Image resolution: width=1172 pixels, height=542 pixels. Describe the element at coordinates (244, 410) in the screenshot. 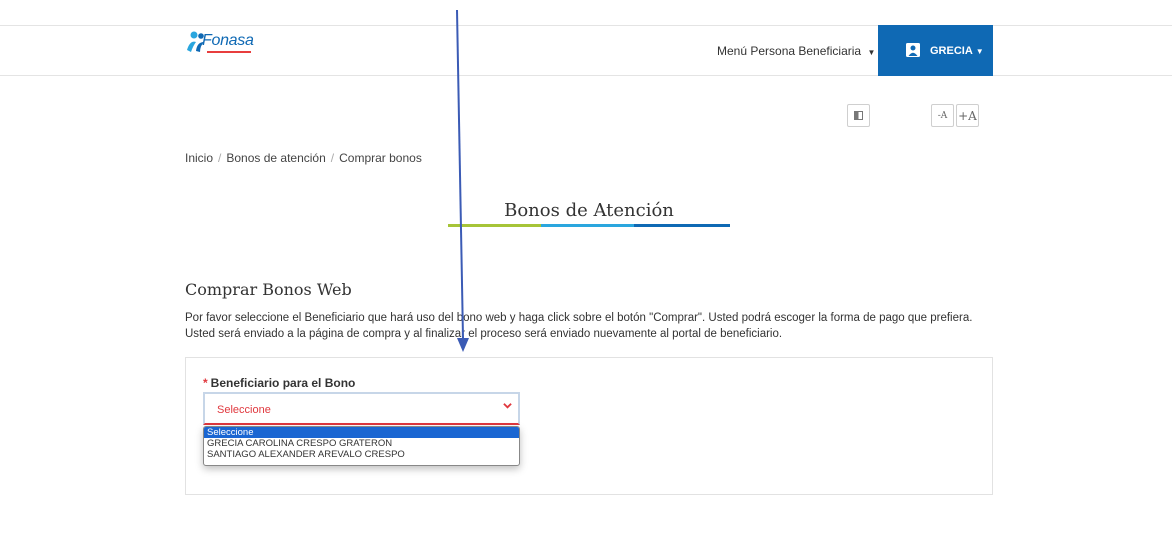

I see `select-current-value: Seleccione` at that location.